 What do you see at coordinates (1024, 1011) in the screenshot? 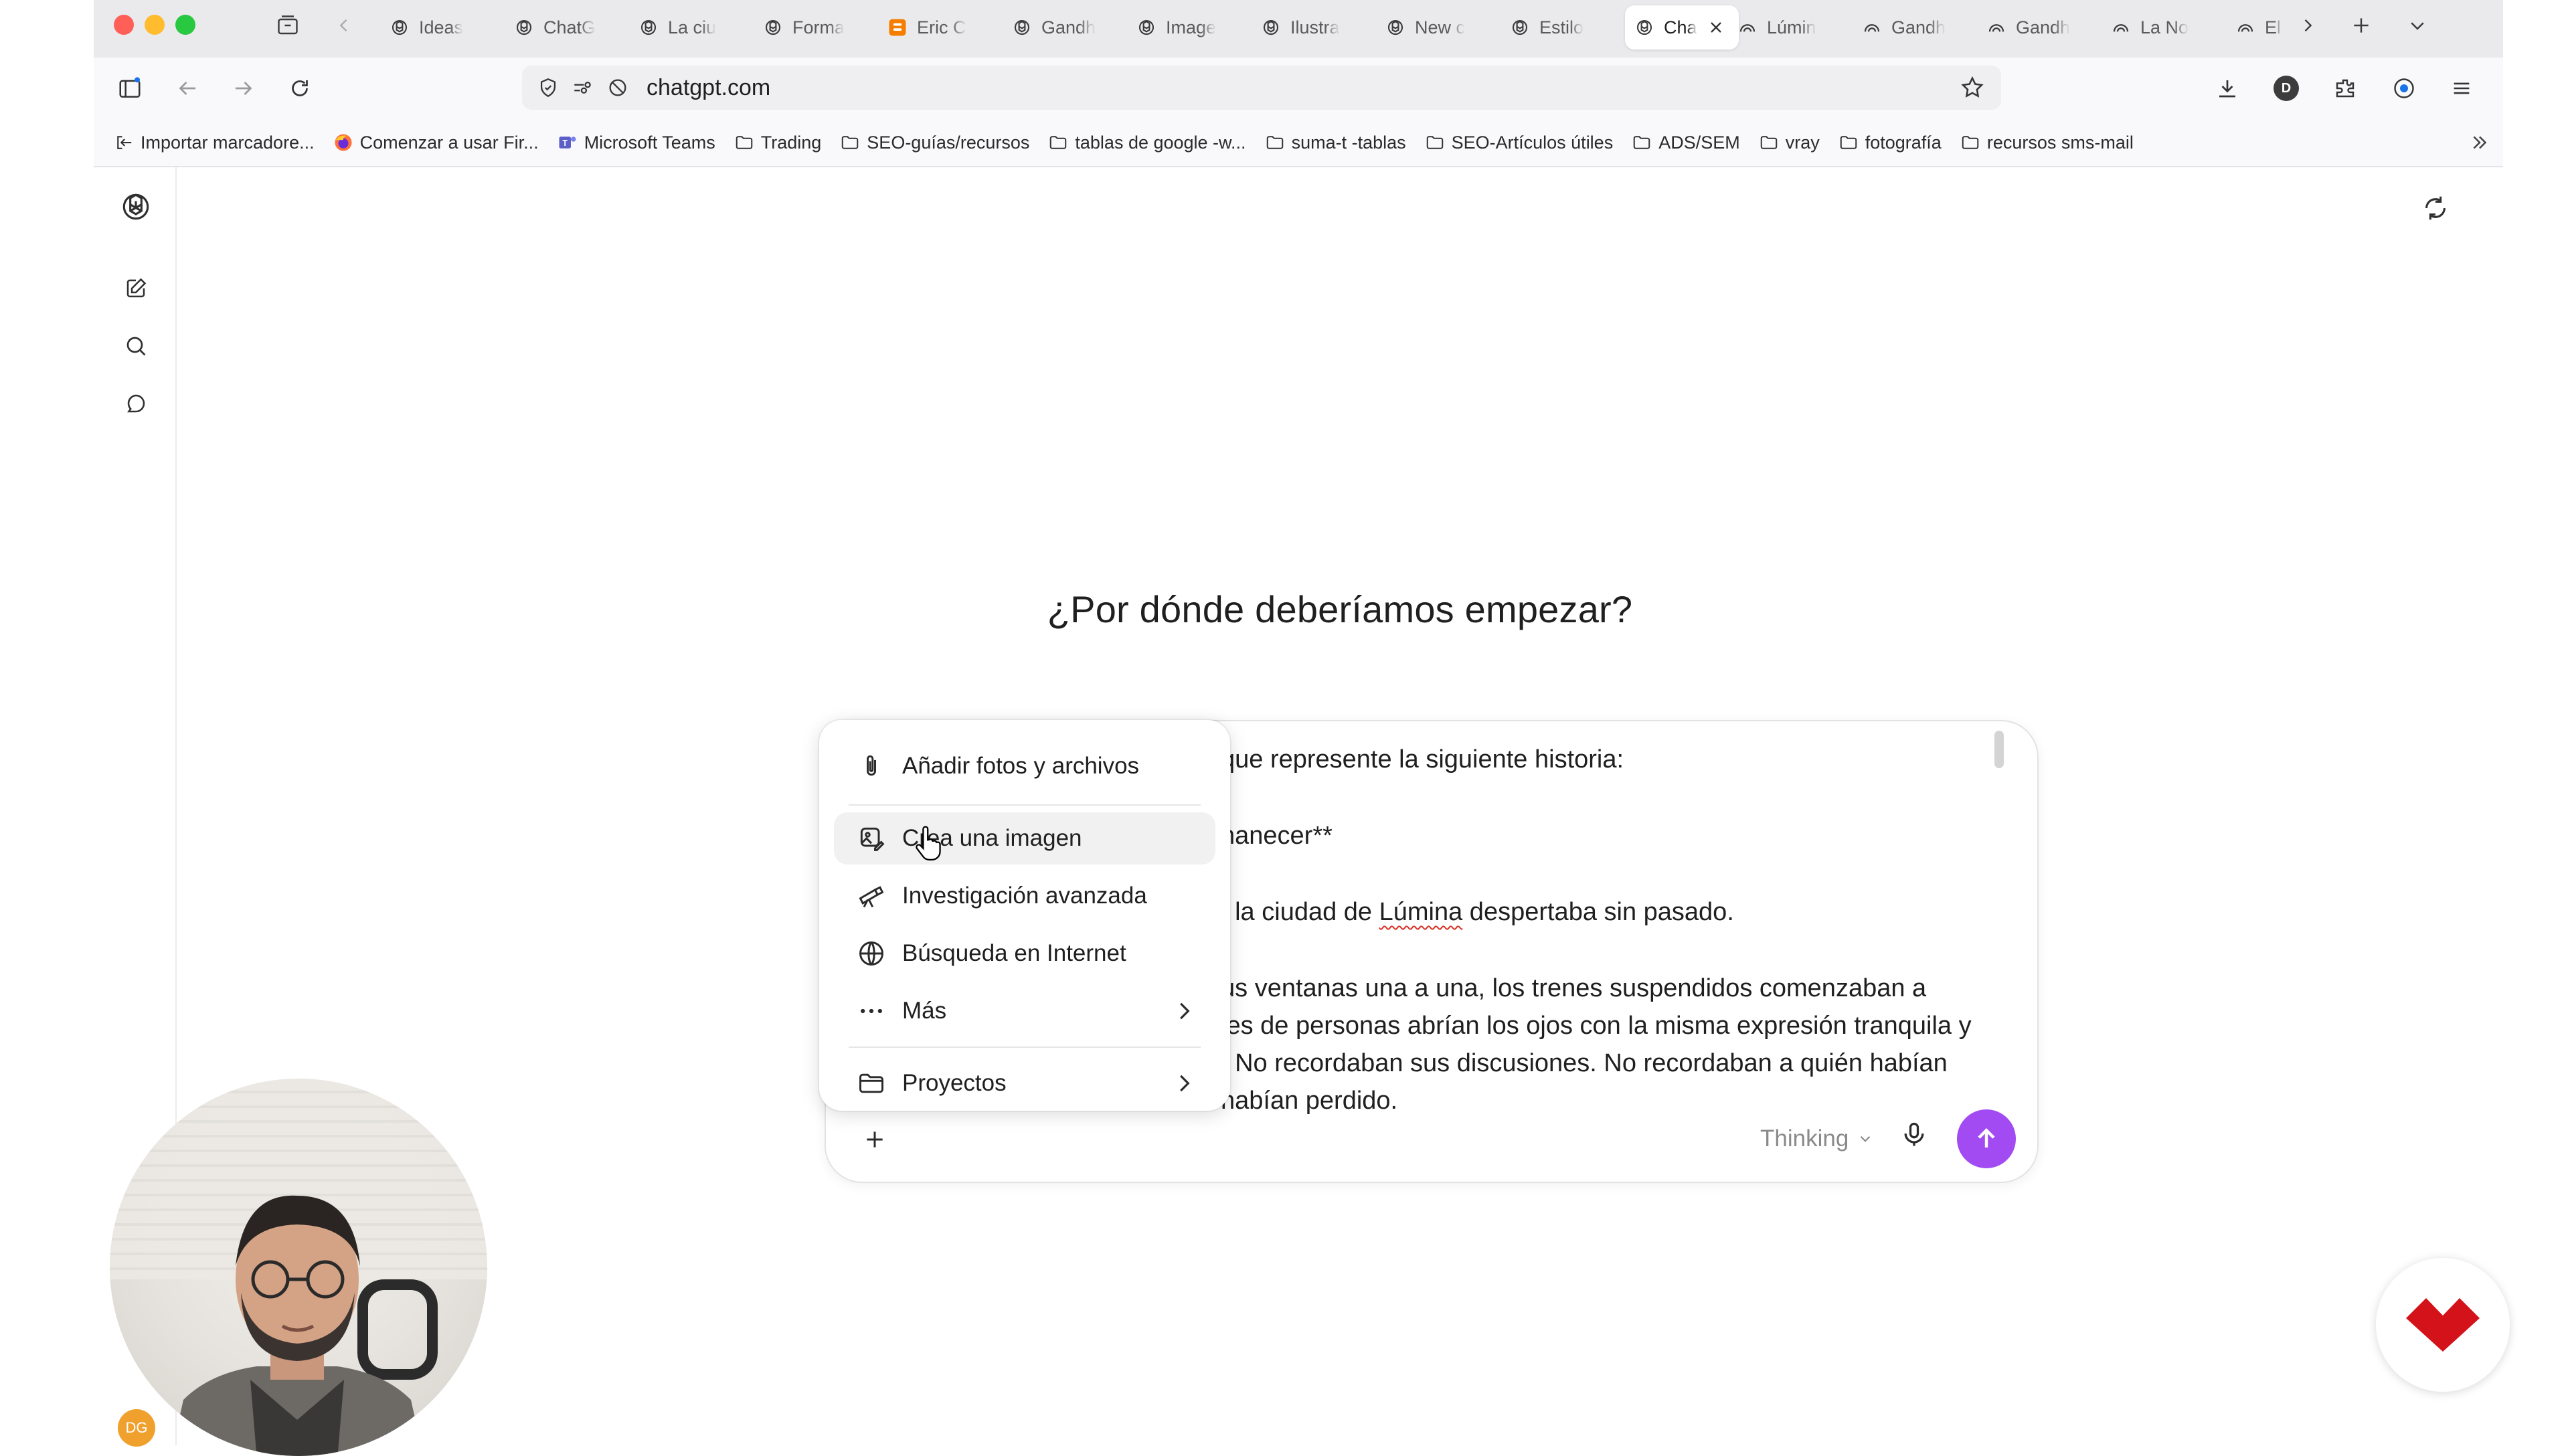
I see `menu-item-more: Más` at bounding box center [1024, 1011].